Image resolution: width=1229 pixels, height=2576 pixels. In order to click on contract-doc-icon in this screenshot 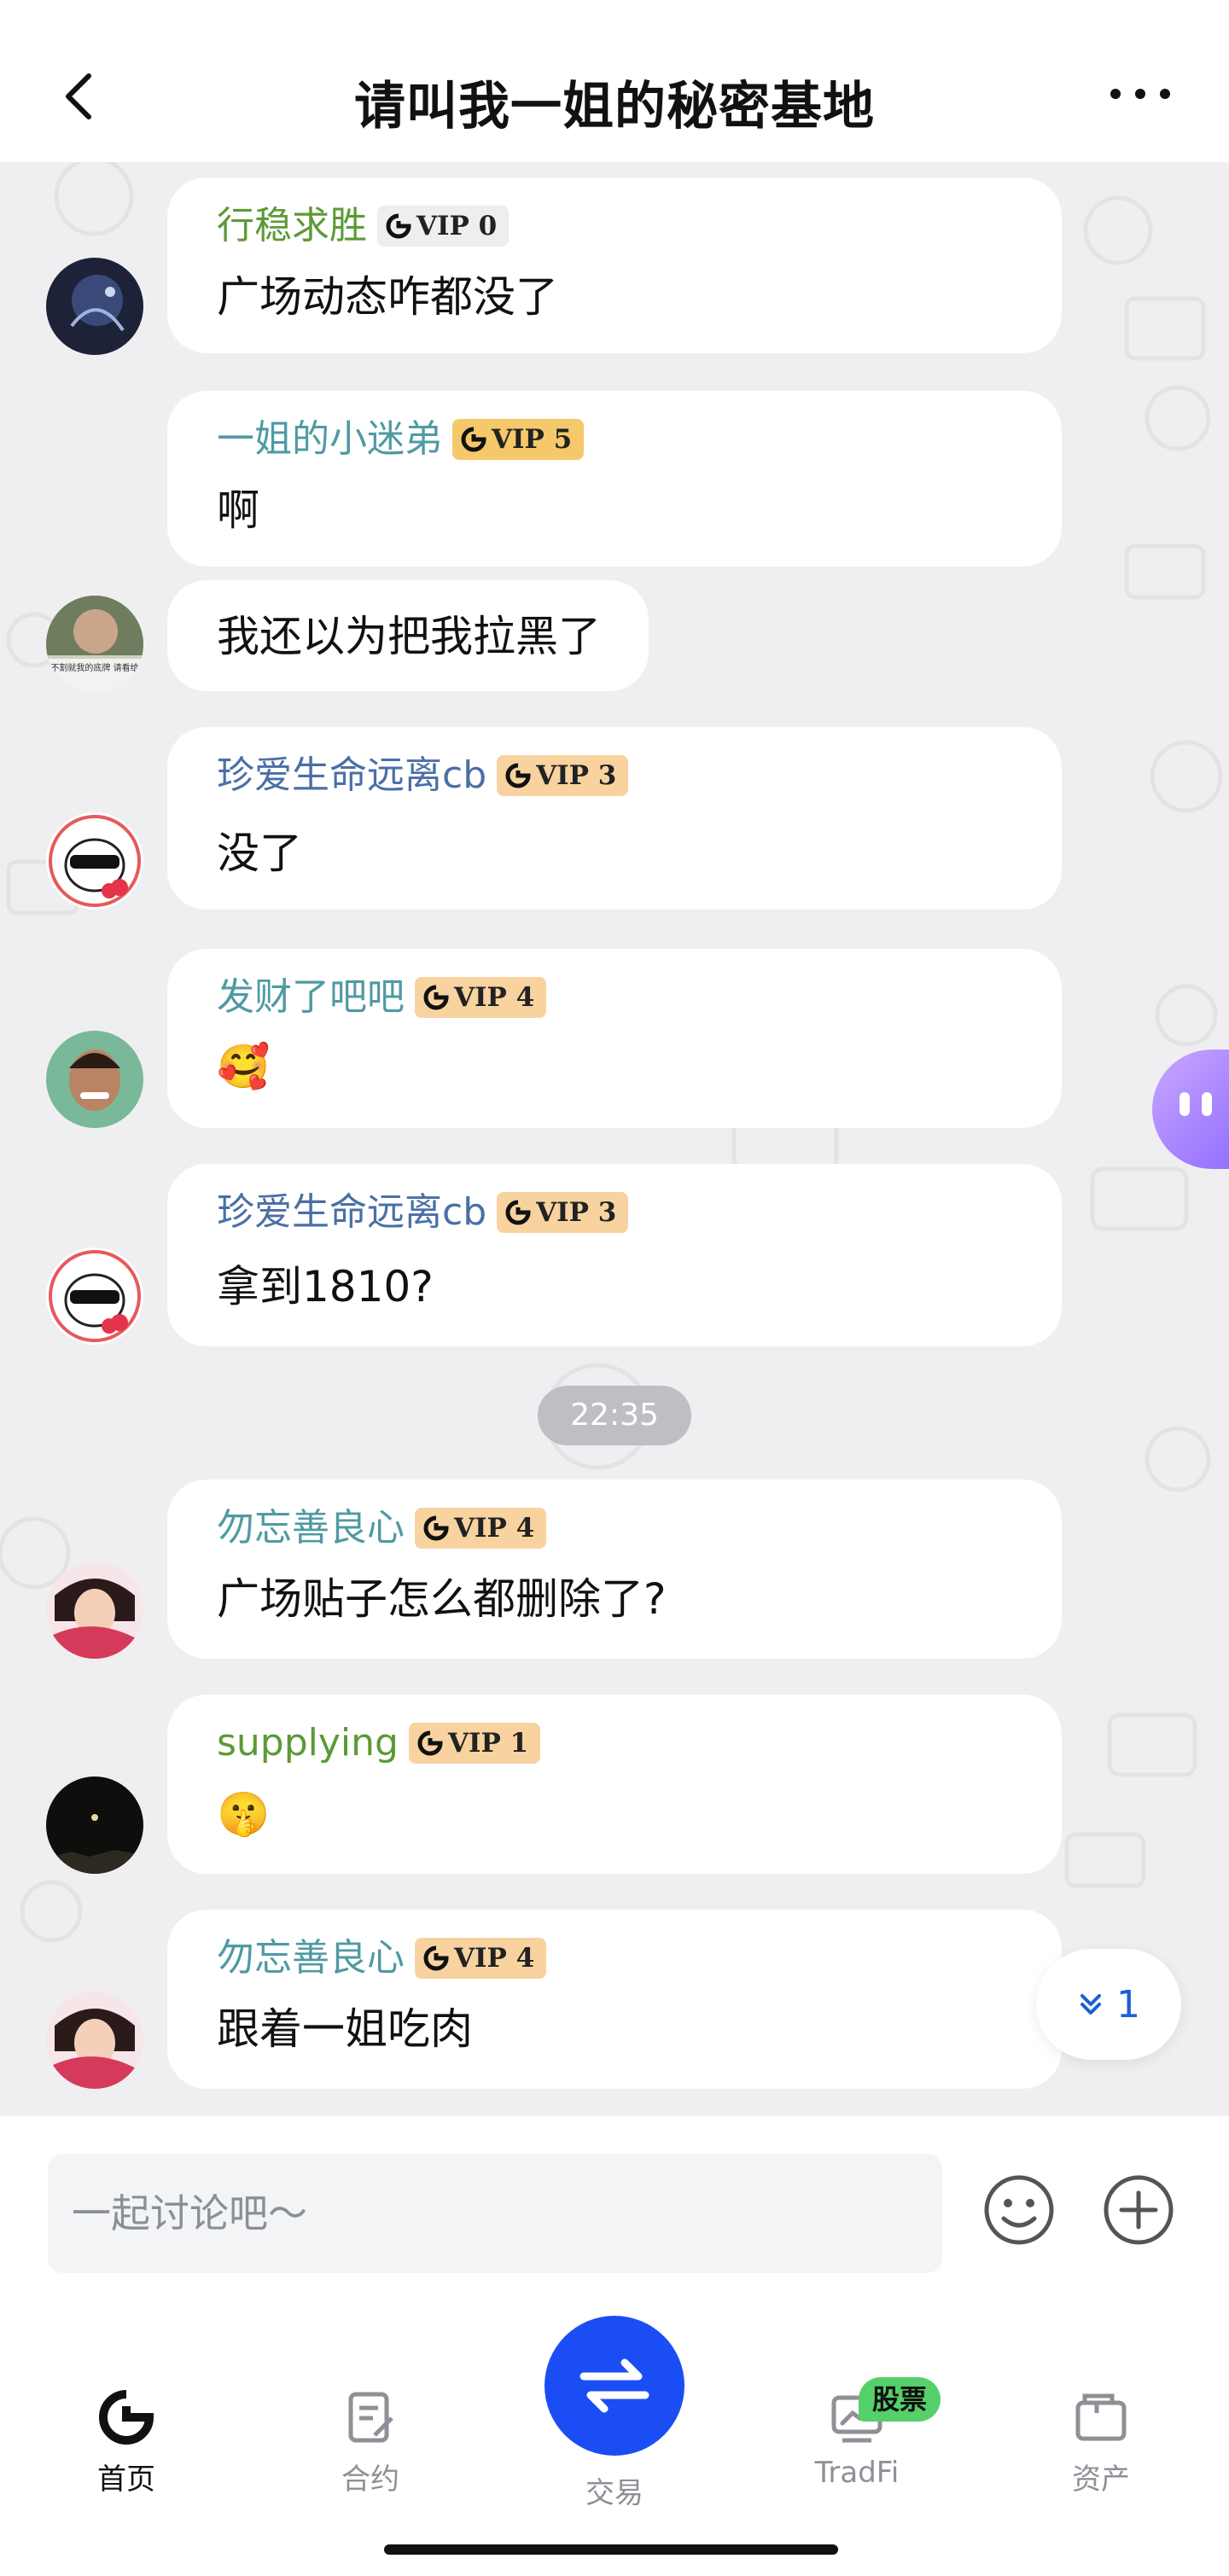, I will do `click(370, 2417)`.